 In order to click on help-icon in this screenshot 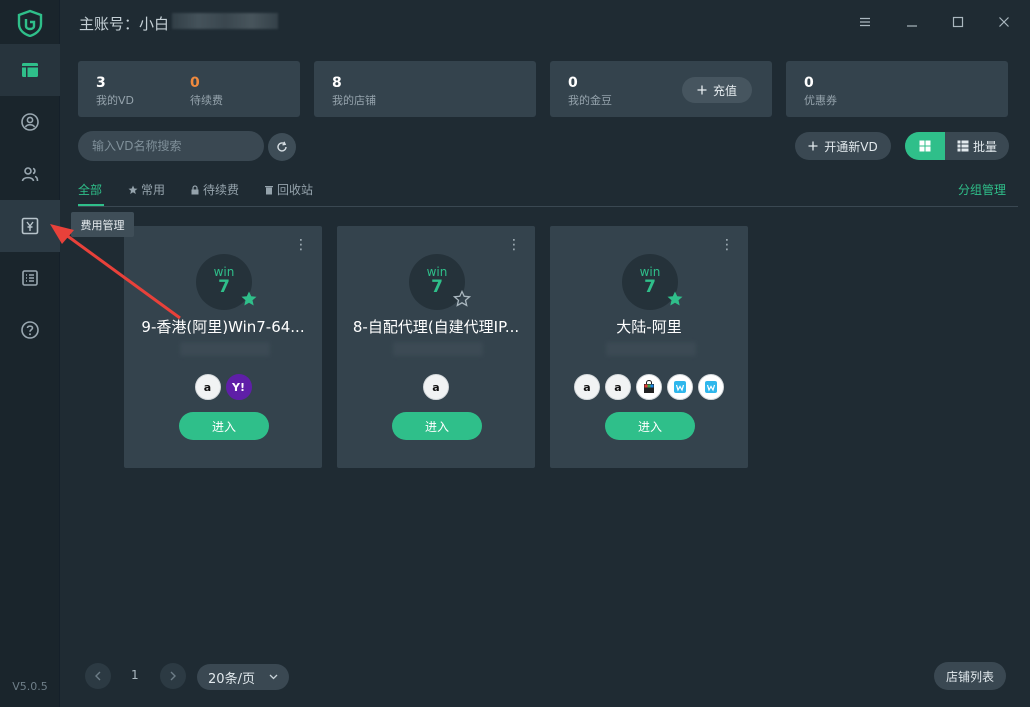, I will do `click(30, 330)`.